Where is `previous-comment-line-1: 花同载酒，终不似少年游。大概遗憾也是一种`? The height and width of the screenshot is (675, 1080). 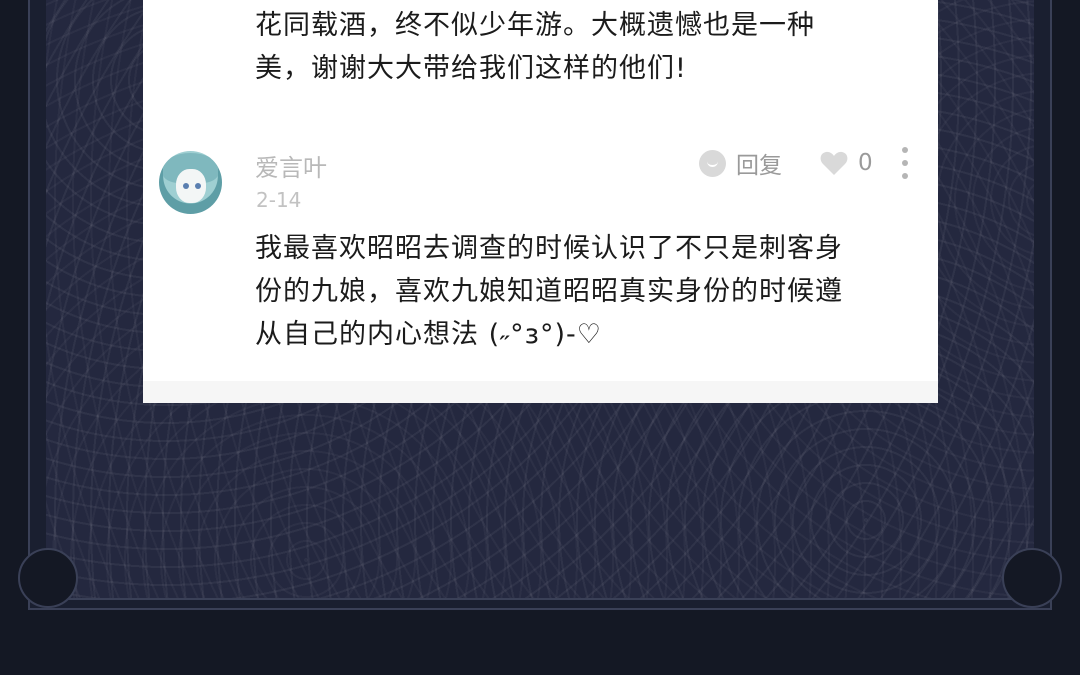 previous-comment-line-1: 花同载酒，终不似少年游。大概遗憾也是一种 is located at coordinates (535, 25).